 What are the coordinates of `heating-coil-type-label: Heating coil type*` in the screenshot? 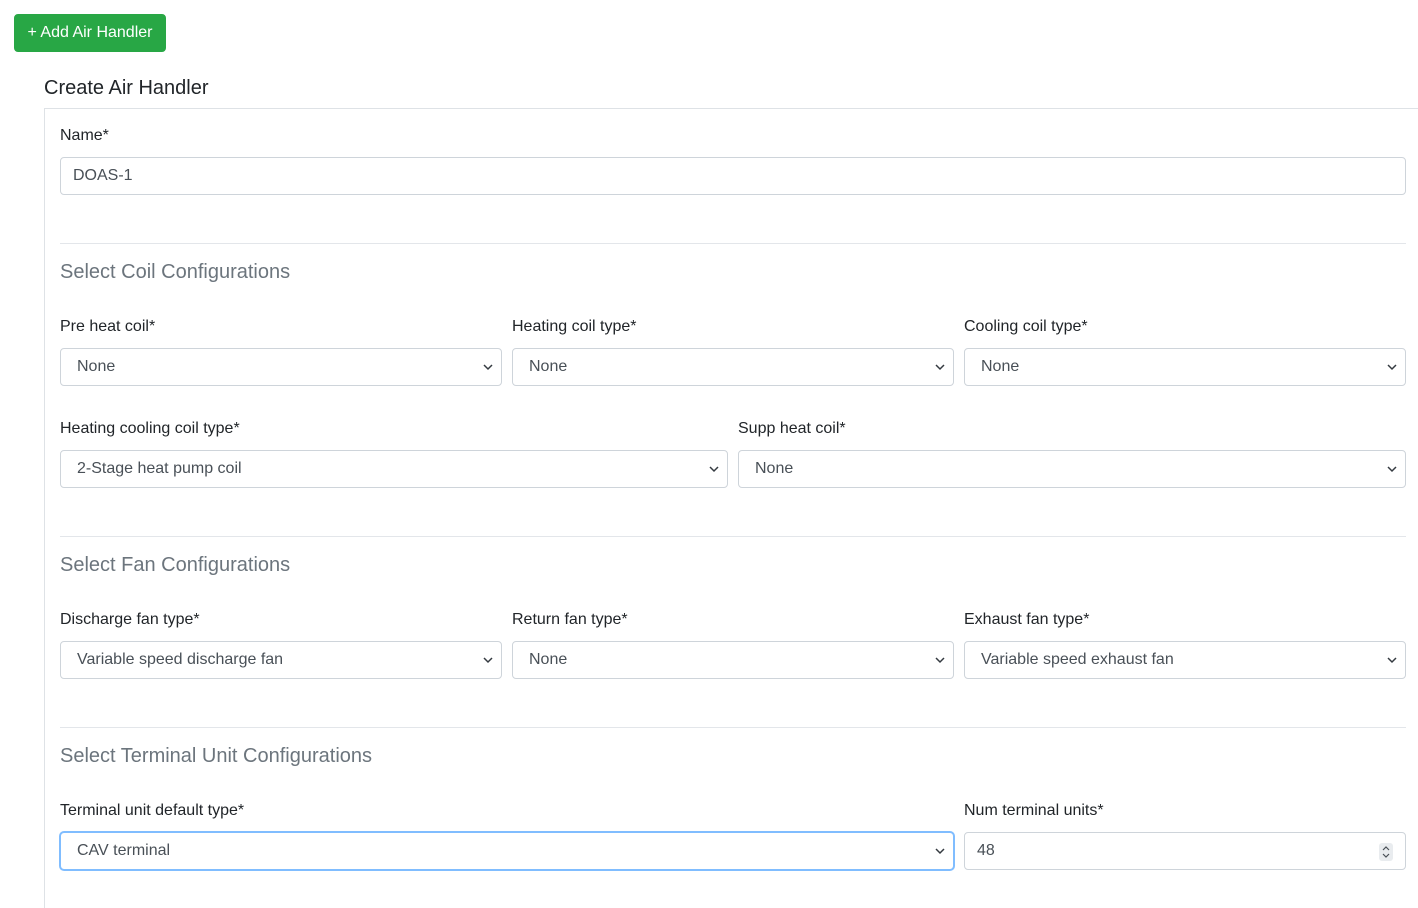 It's located at (574, 326).